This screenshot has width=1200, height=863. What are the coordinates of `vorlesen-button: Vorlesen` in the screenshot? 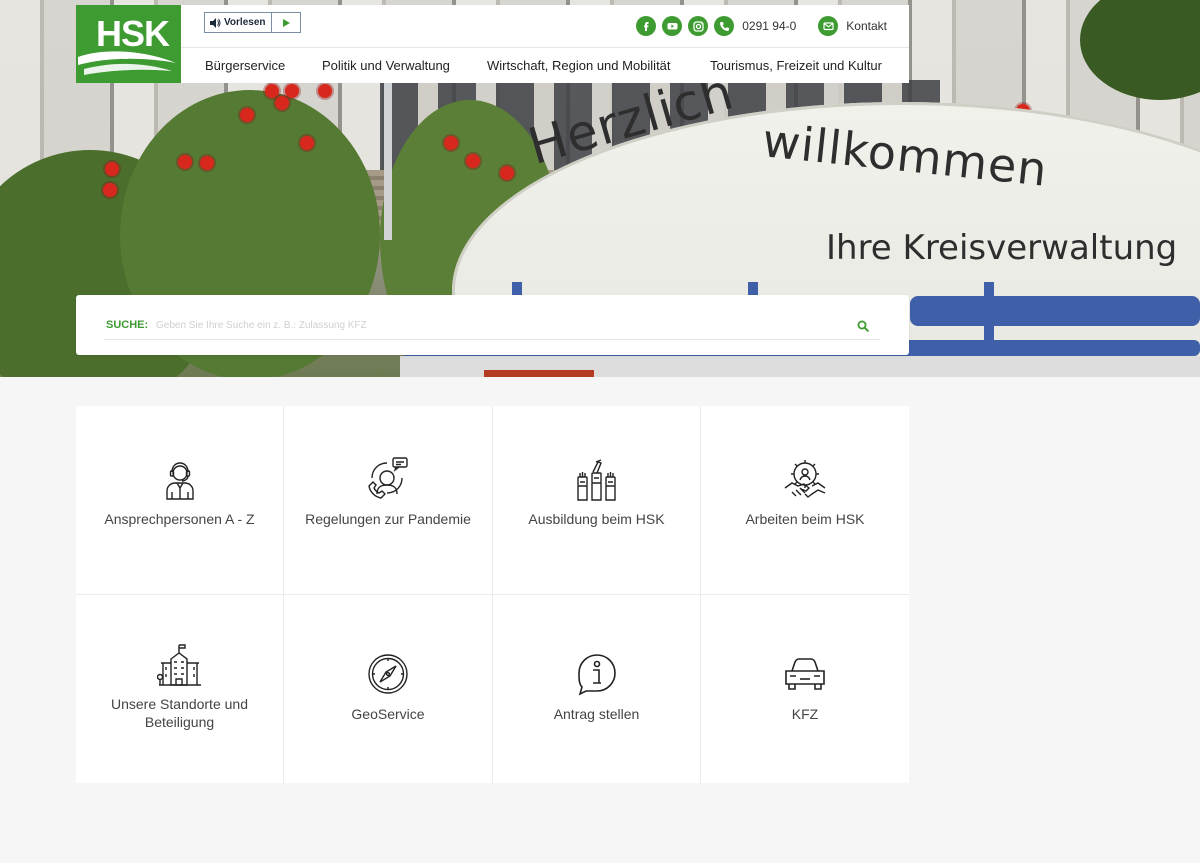 It's located at (238, 22).